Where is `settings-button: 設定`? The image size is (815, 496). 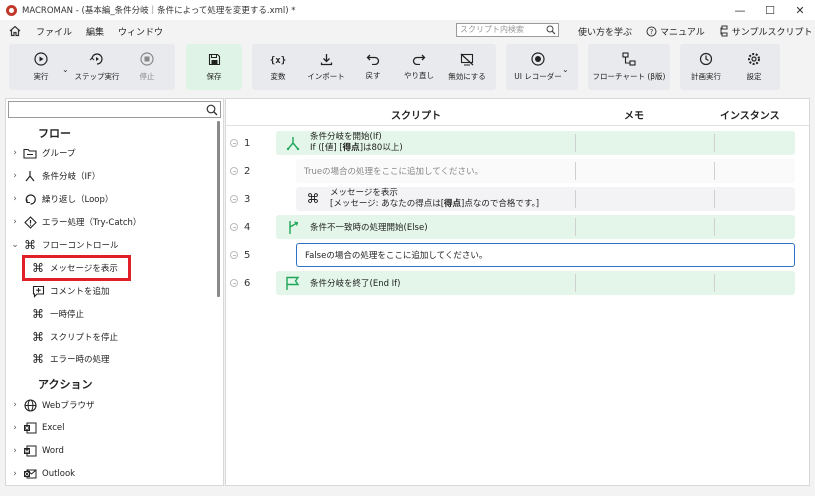 settings-button: 設定 is located at coordinates (754, 67).